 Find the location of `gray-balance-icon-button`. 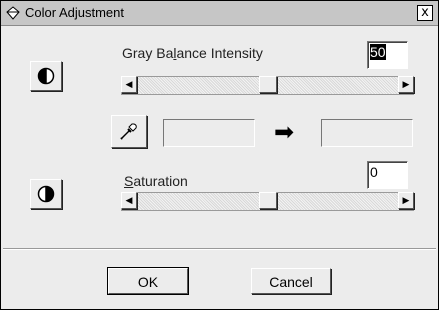

gray-balance-icon-button is located at coordinates (46, 76).